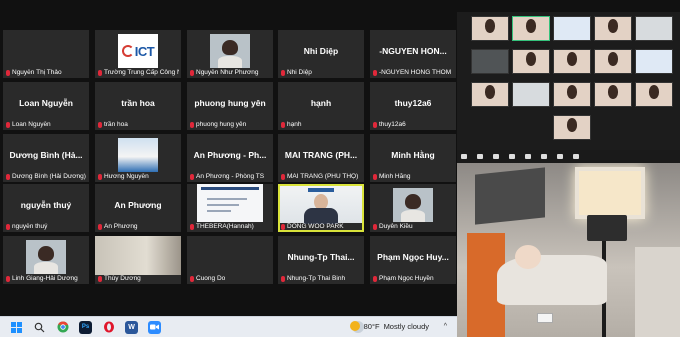 The height and width of the screenshot is (337, 680). Describe the element at coordinates (445, 326) in the screenshot. I see `tray-chevron-icon: ^` at that location.